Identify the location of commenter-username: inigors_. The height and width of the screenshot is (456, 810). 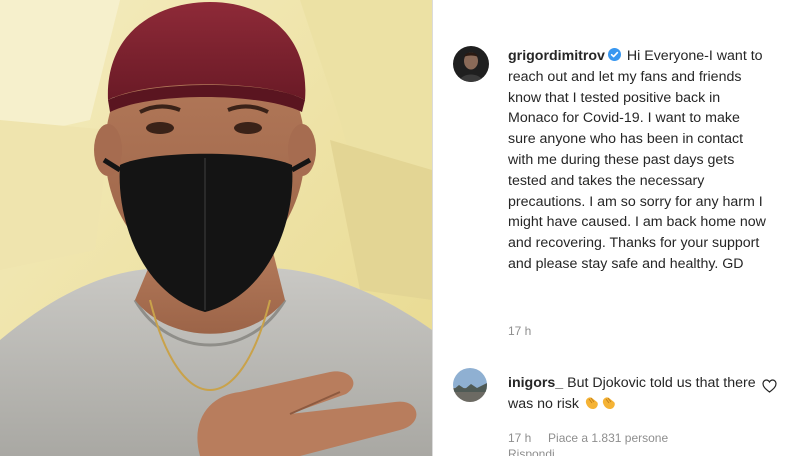
(535, 383).